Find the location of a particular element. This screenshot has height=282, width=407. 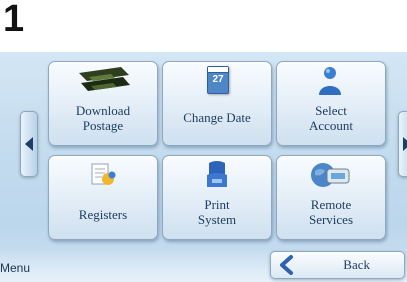

back-button: Back is located at coordinates (337, 265).